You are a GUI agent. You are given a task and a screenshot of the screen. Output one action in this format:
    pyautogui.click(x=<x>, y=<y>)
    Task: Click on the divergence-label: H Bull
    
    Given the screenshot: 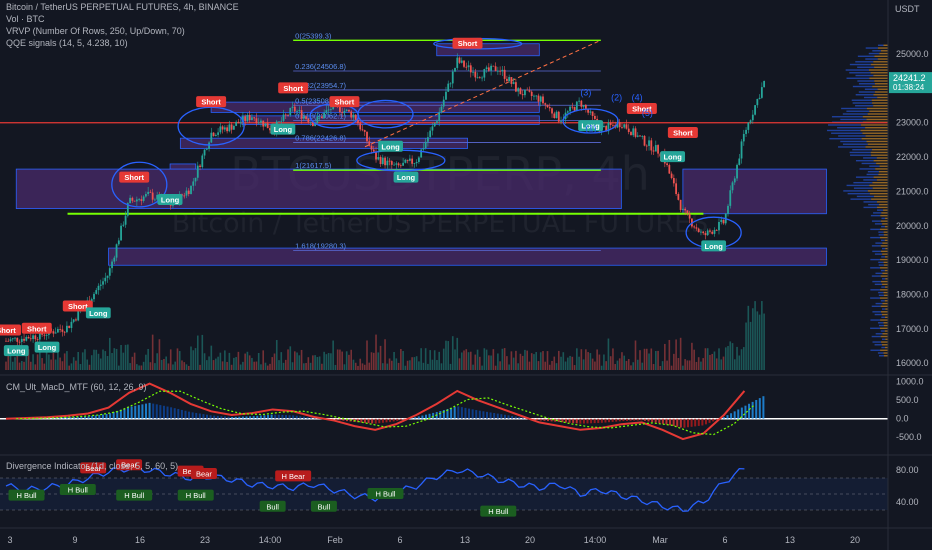 What is the action you would take?
    pyautogui.click(x=385, y=494)
    